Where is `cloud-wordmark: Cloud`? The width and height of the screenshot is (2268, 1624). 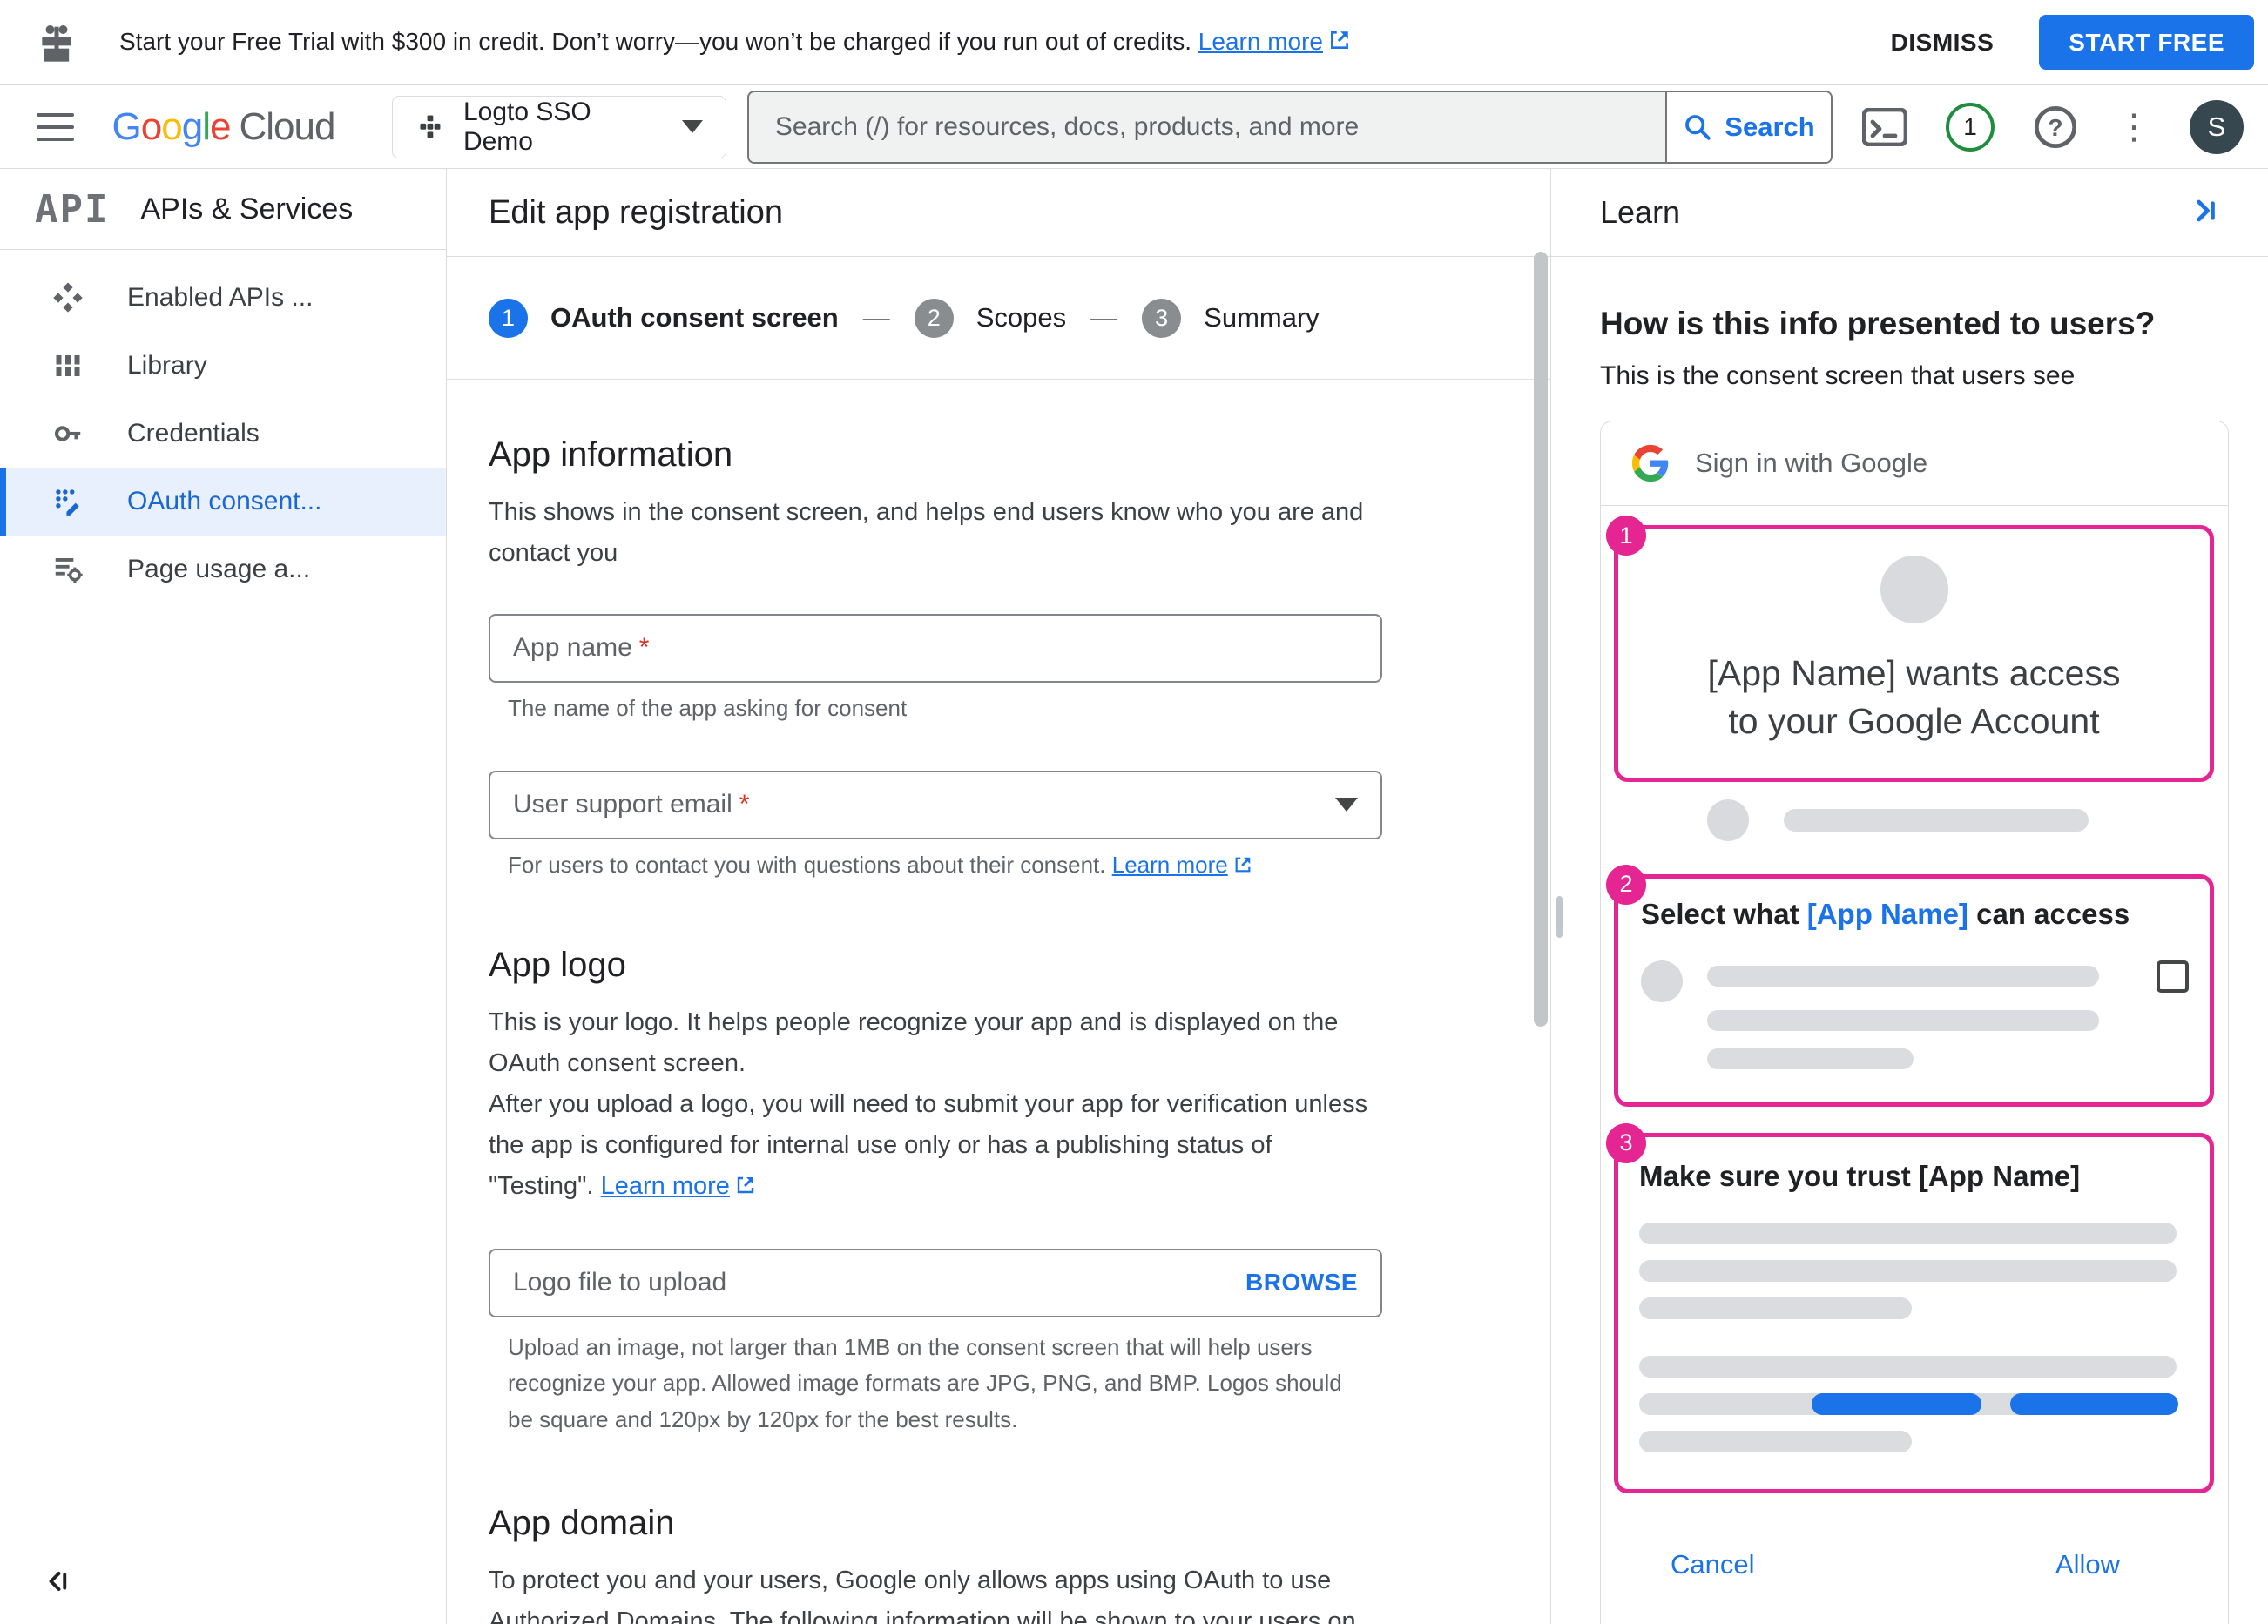
cloud-wordmark: Cloud is located at coordinates (287, 126).